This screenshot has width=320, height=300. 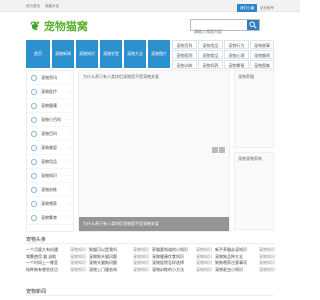 What do you see at coordinates (210, 54) in the screenshot?
I see `nav-sub-item: 宠物食品` at bounding box center [210, 54].